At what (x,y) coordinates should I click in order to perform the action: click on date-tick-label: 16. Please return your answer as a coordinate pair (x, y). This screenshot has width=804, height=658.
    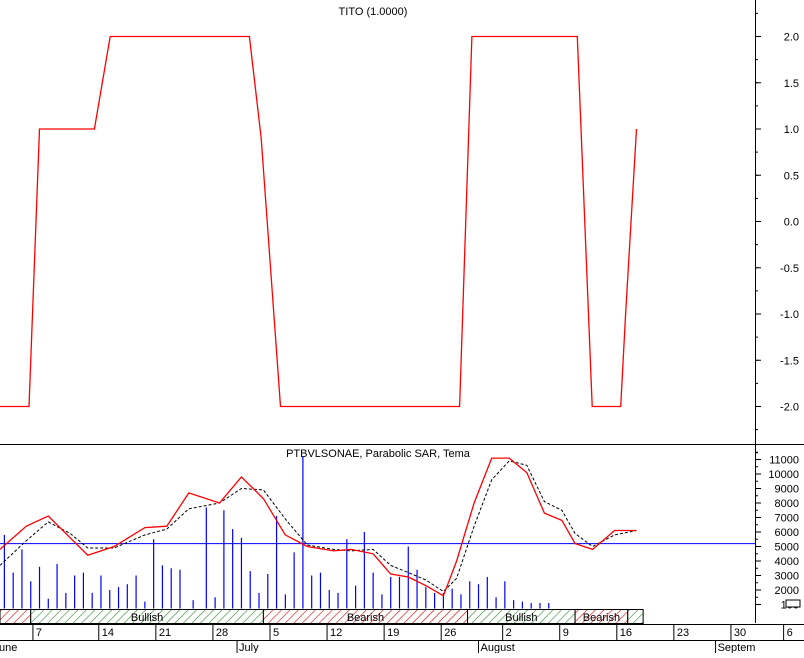
    Looking at the image, I should click on (626, 633).